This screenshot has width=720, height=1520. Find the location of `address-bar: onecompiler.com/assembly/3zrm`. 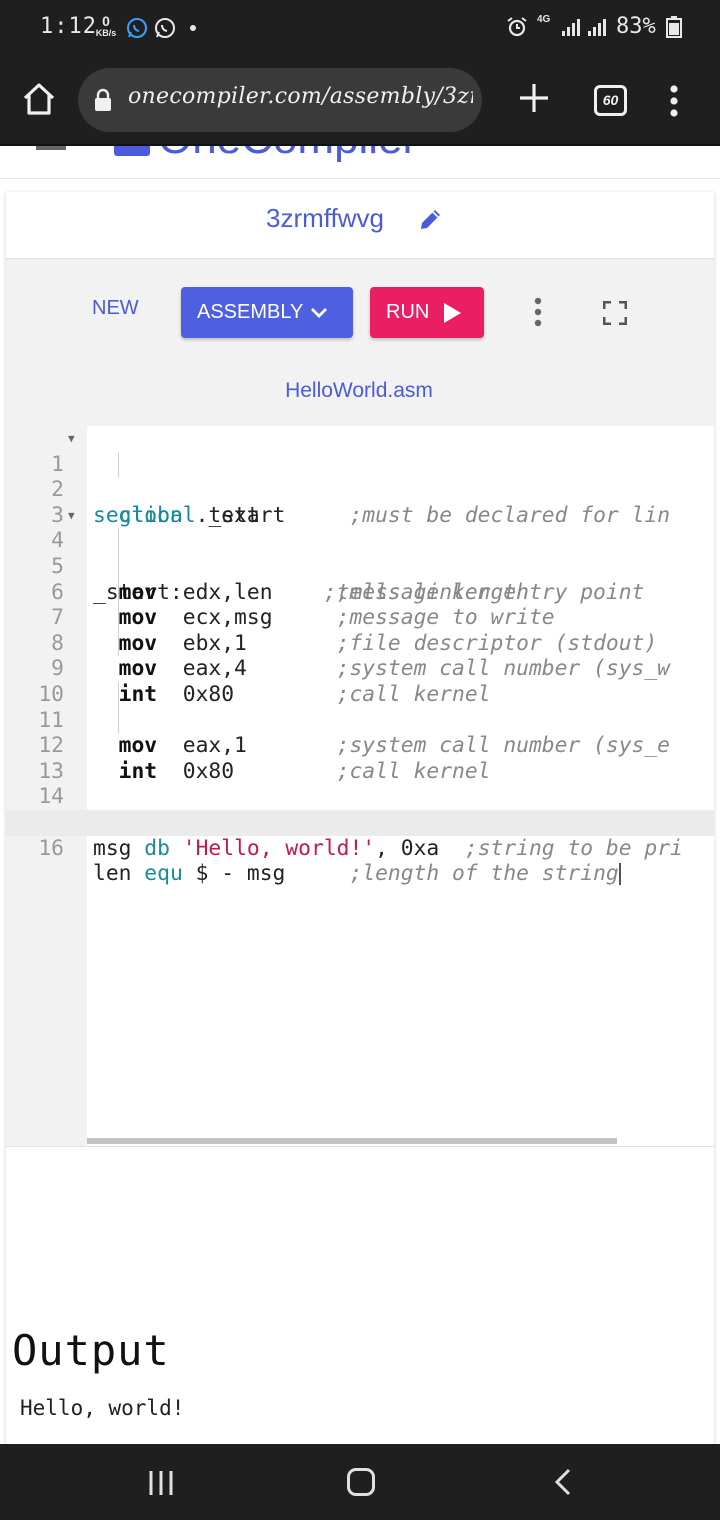

address-bar: onecompiler.com/assembly/3zrm is located at coordinates (280, 100).